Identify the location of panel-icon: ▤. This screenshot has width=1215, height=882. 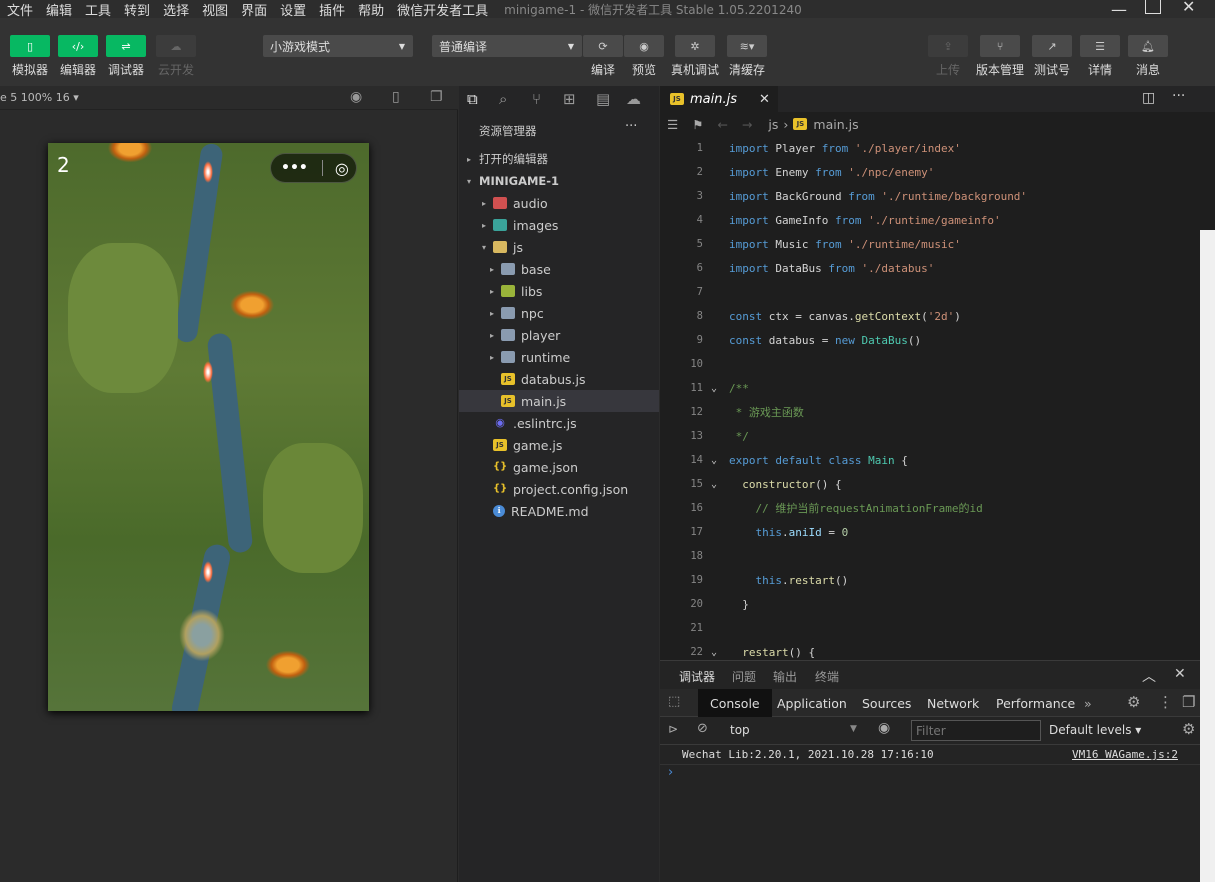
(603, 99).